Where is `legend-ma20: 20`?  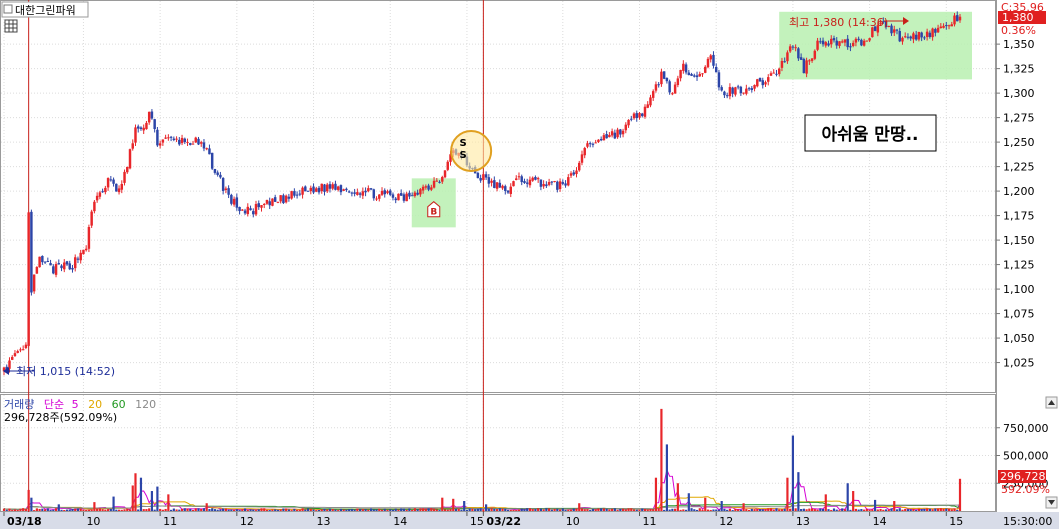
legend-ma20: 20 is located at coordinates (95, 404).